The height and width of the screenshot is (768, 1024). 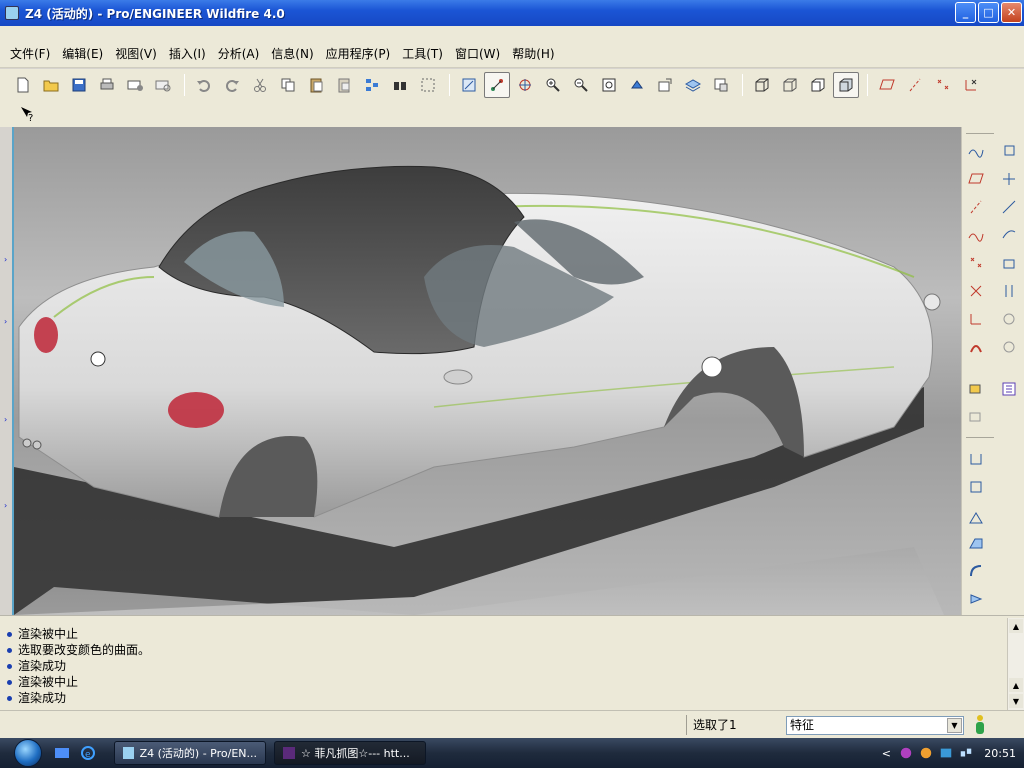 I want to click on paste-icon, so click(x=316, y=85).